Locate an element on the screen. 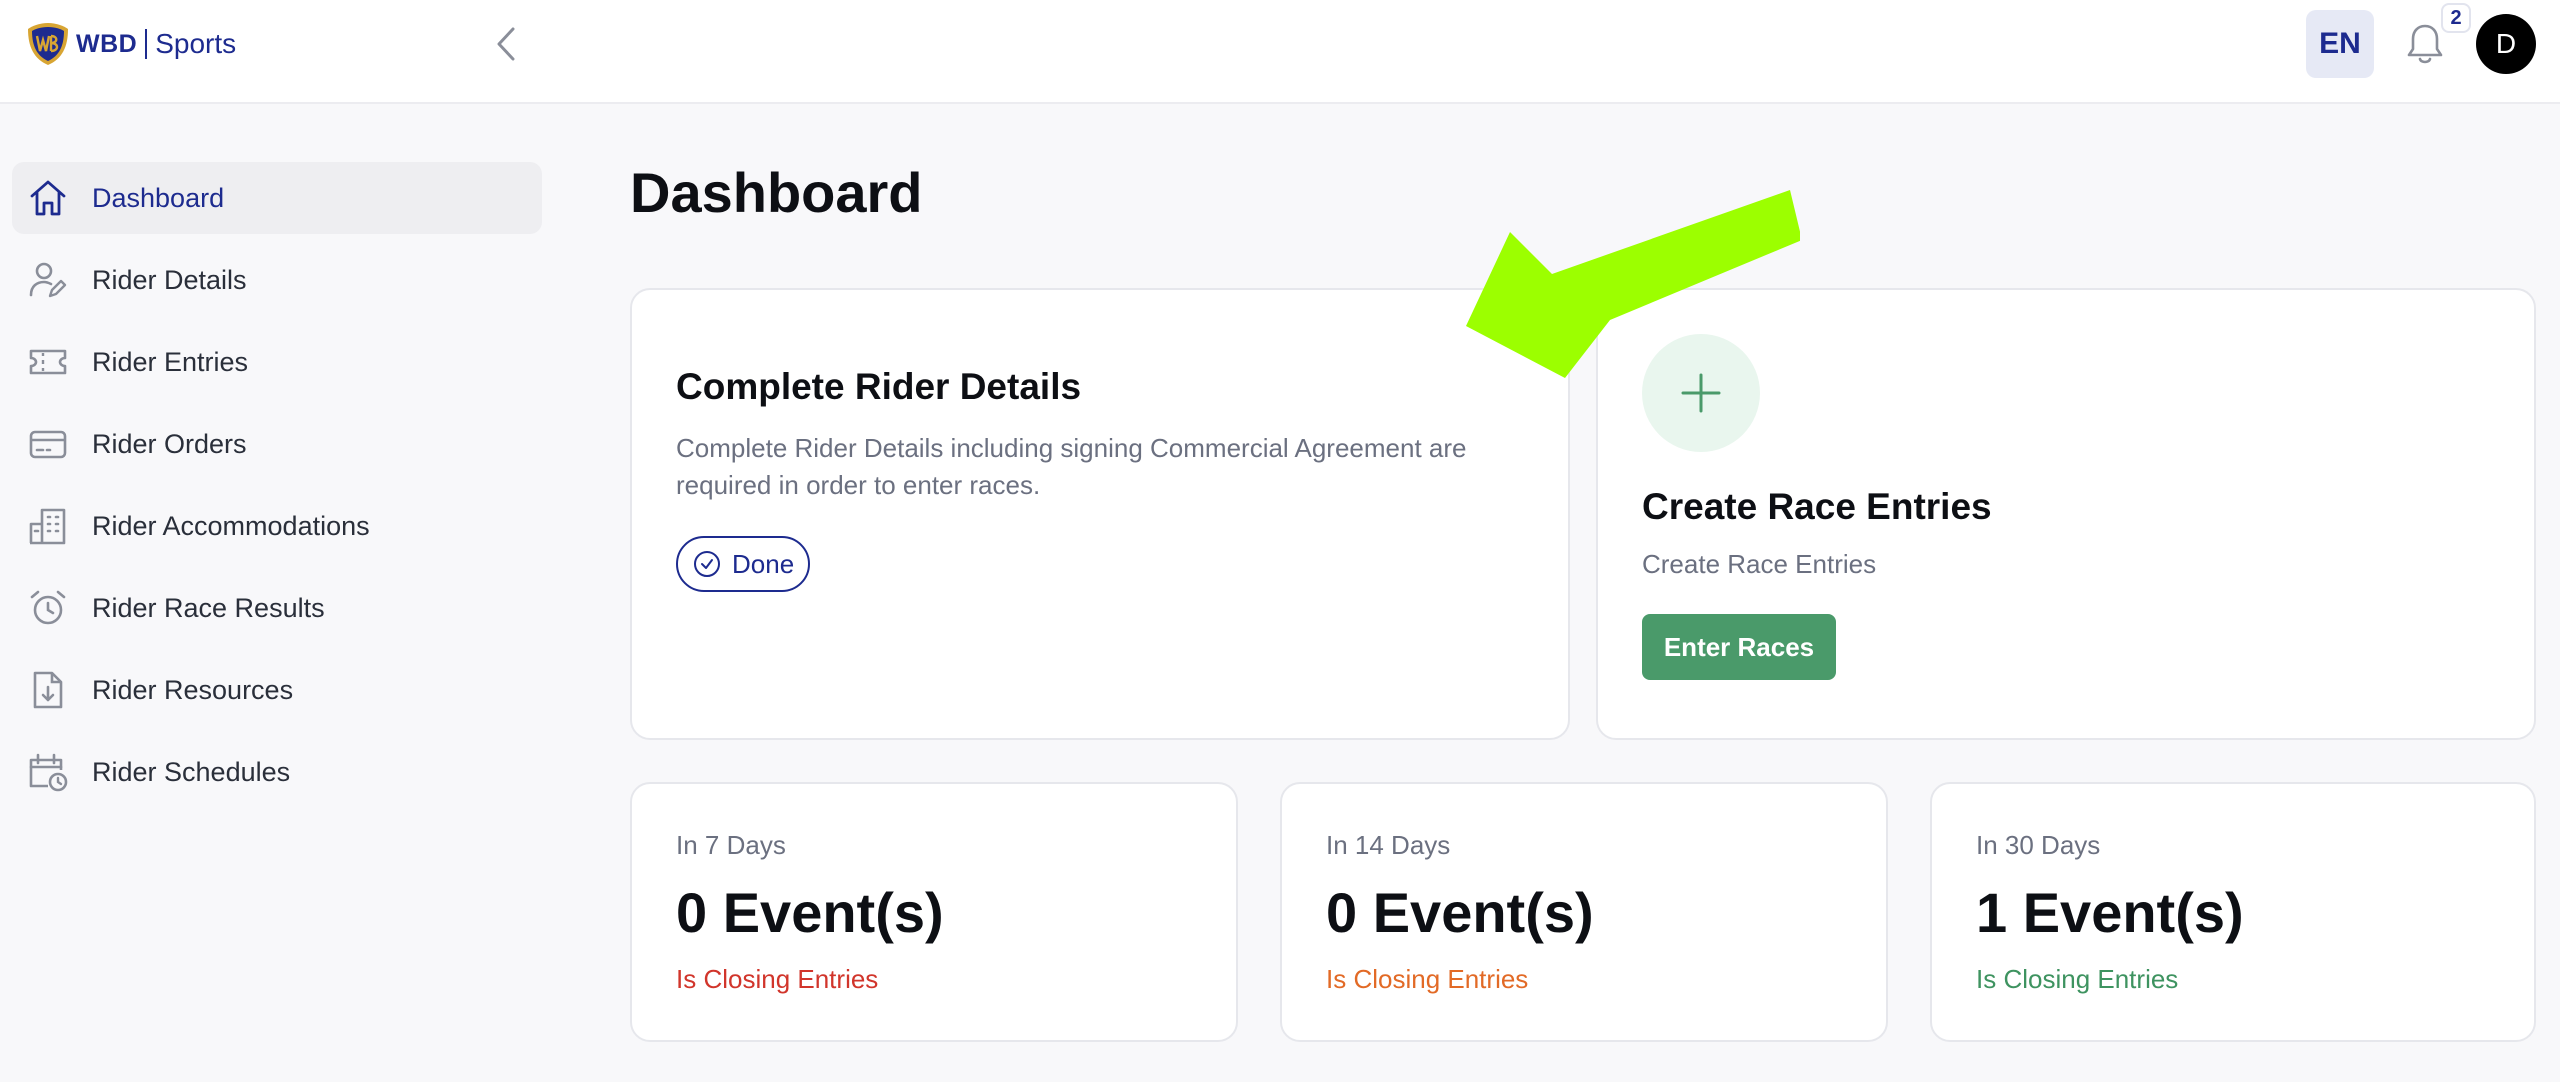 This screenshot has height=1082, width=2560. sidebar-item-label: Rider Orders is located at coordinates (169, 443).